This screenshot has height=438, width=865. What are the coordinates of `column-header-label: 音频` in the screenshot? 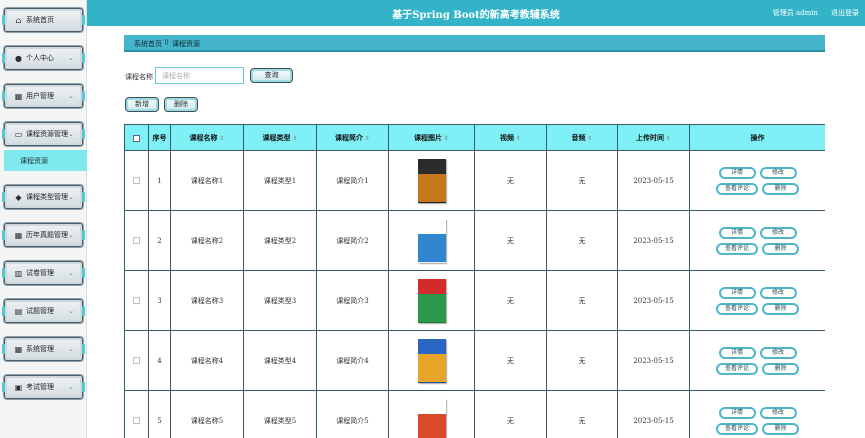 It's located at (578, 137).